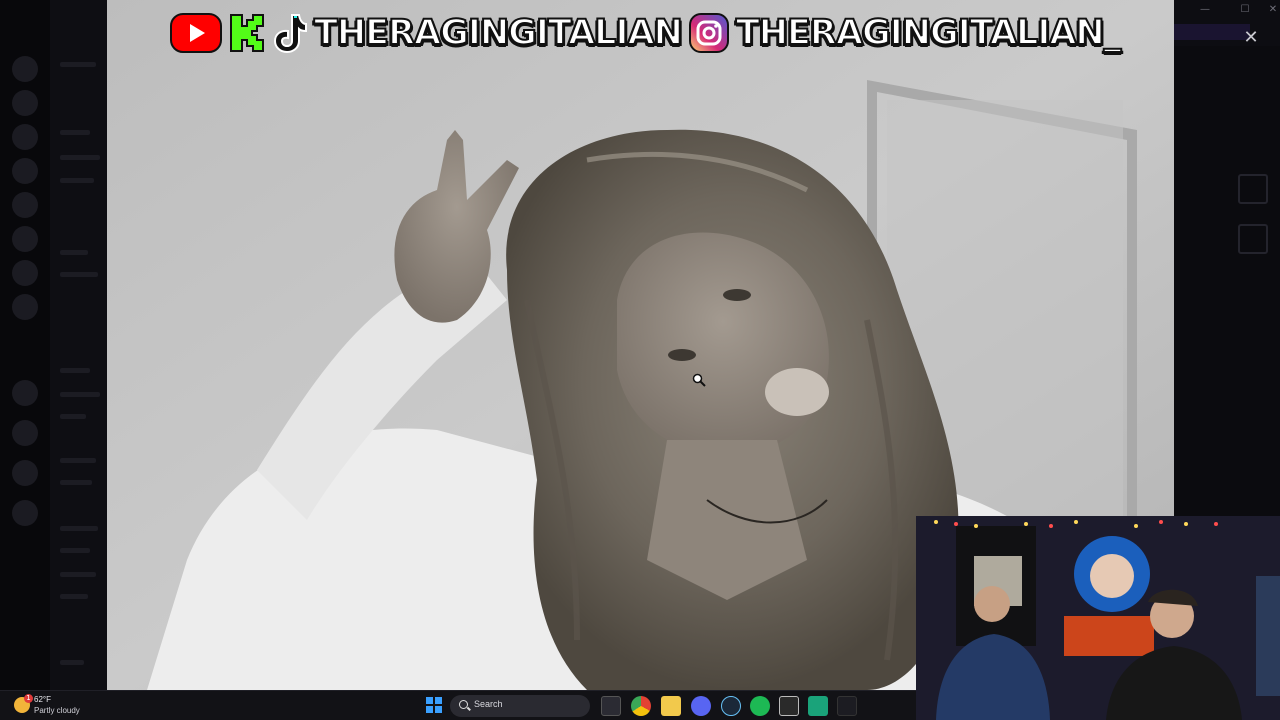 The height and width of the screenshot is (720, 1280). Describe the element at coordinates (731, 706) in the screenshot. I see `steam-icon` at that location.